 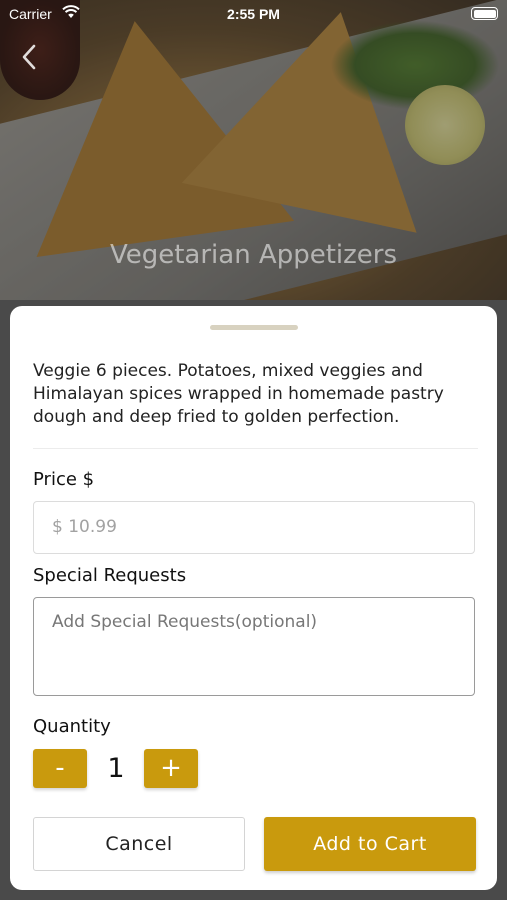 What do you see at coordinates (171, 768) in the screenshot?
I see `increase-quantity-button: +` at bounding box center [171, 768].